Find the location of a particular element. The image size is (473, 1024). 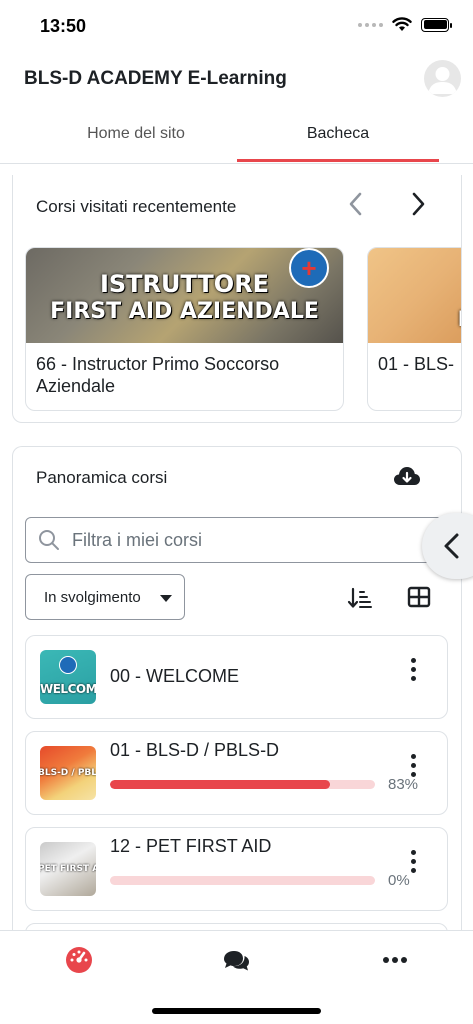

status-icons is located at coordinates (405, 24).